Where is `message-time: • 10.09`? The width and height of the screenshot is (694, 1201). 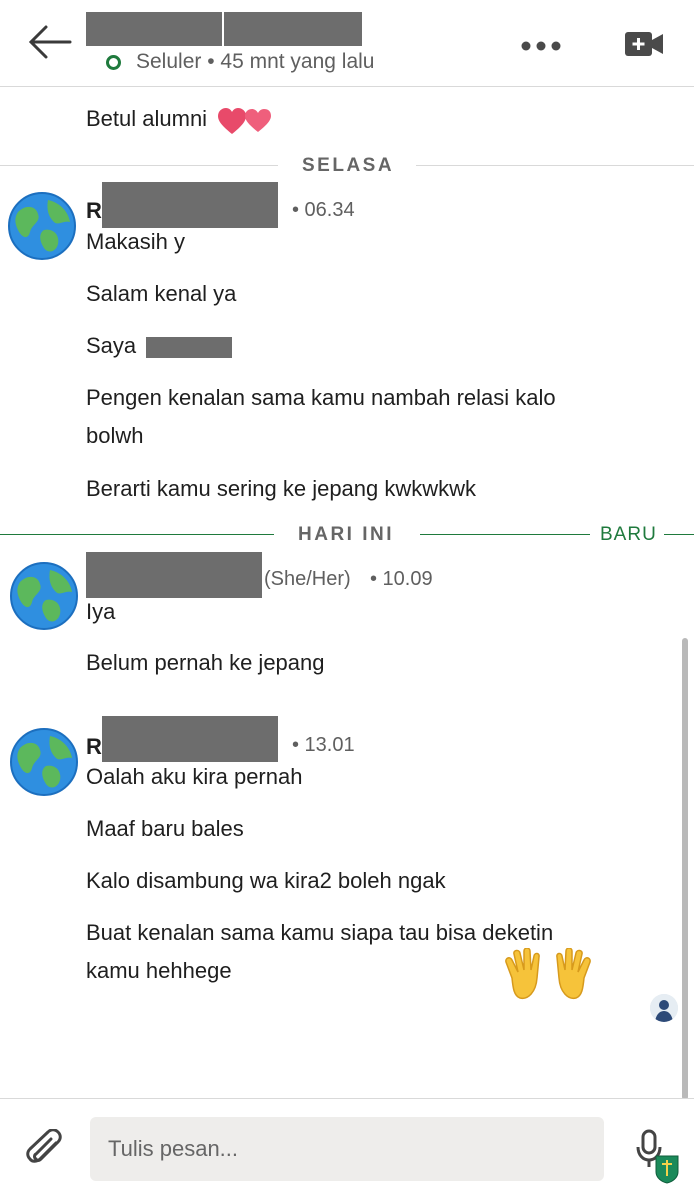 message-time: • 10.09 is located at coordinates (401, 579).